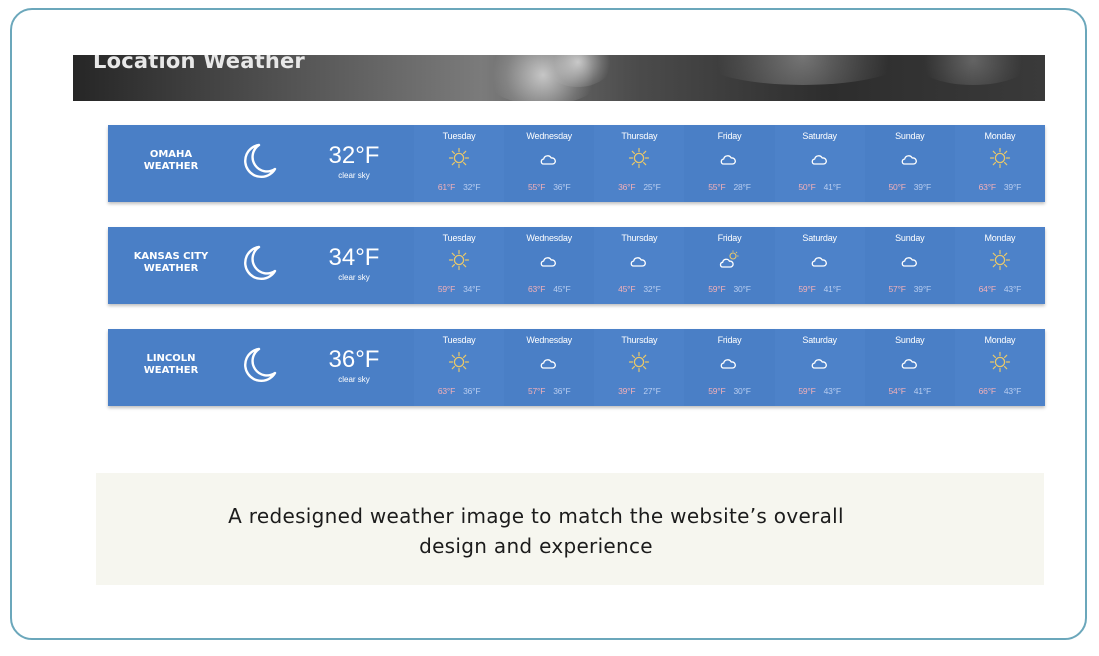  Describe the element at coordinates (1000, 187) in the screenshot. I see `forecast-temps: 63°F 39°F` at that location.